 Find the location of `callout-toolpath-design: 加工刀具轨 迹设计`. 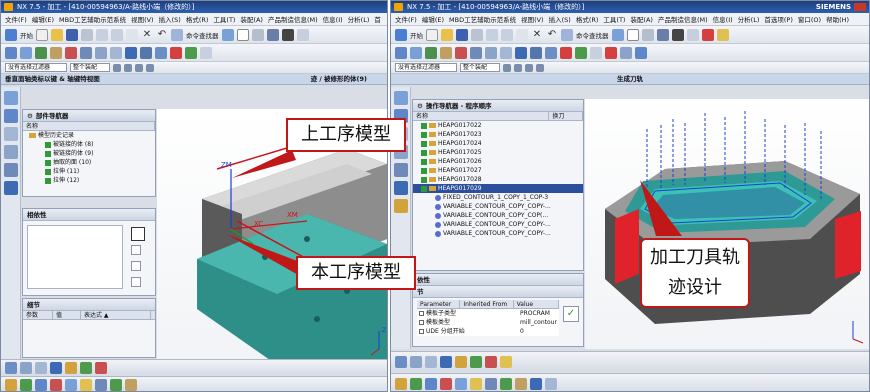

callout-toolpath-design: 加工刀具轨 迹设计 is located at coordinates (695, 273).